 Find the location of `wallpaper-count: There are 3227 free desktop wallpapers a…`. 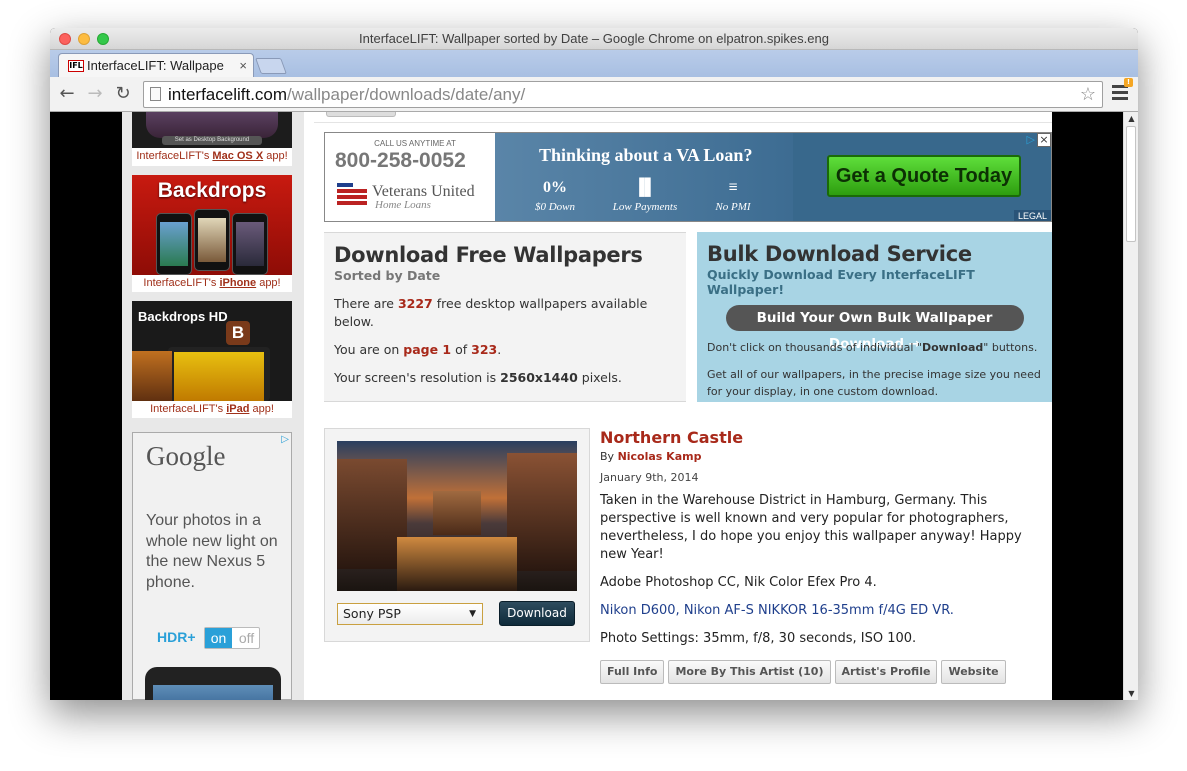

wallpaper-count: There are 3227 free desktop wallpapers a… is located at coordinates (491, 312).